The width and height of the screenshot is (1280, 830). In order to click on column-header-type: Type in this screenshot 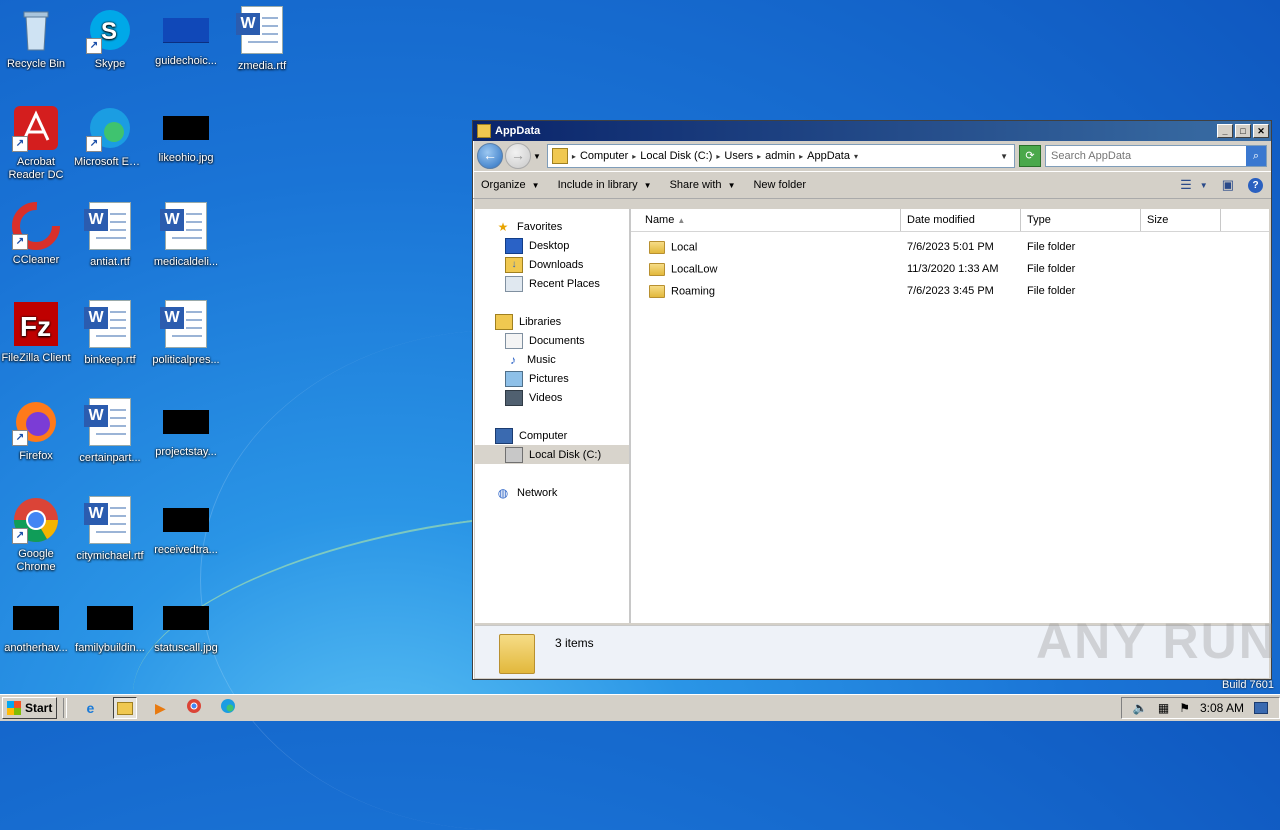, I will do `click(1081, 220)`.